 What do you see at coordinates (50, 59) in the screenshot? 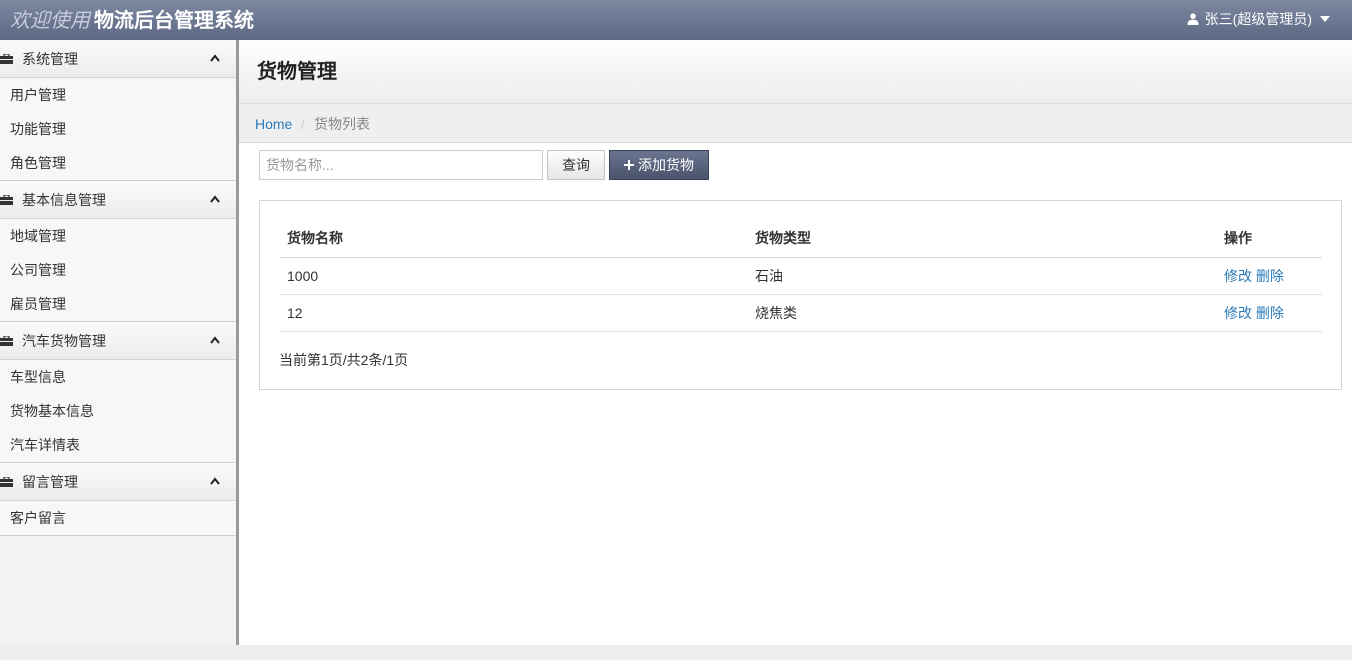
I see `sidebar-group-label: 系统管理` at bounding box center [50, 59].